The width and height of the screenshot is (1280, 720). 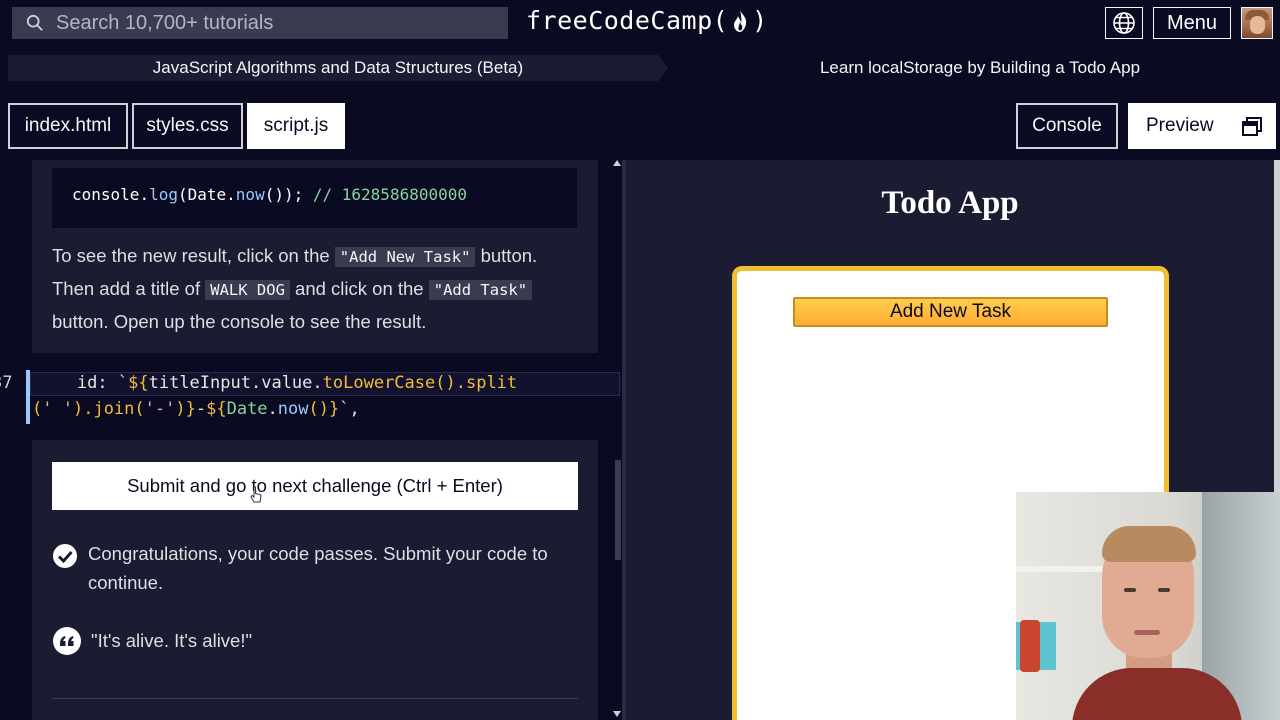 What do you see at coordinates (740, 20) in the screenshot?
I see `flame-icon` at bounding box center [740, 20].